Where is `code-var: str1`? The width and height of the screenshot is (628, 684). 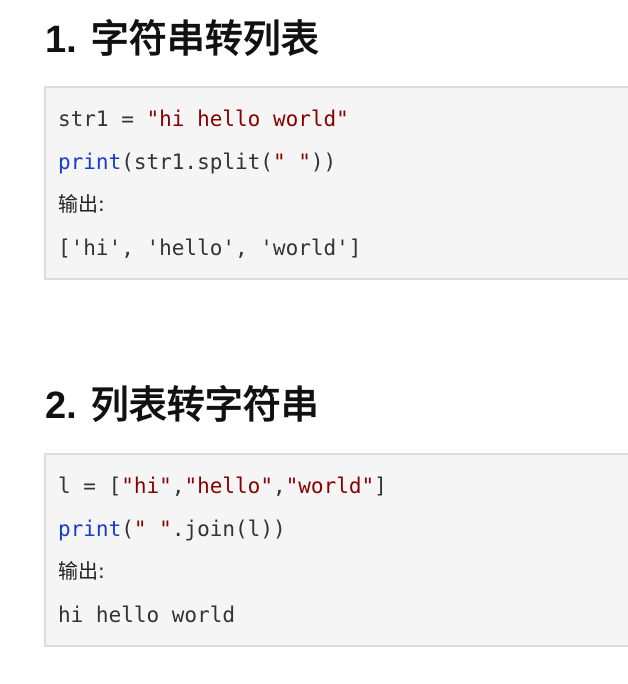 code-var: str1 is located at coordinates (83, 119).